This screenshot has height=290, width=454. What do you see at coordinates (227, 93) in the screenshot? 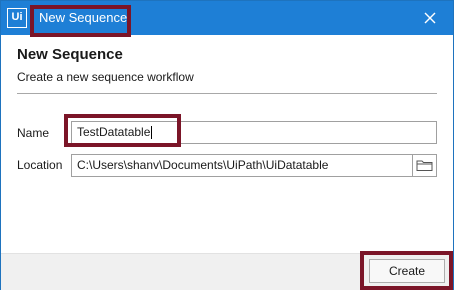
I see `divider` at bounding box center [227, 93].